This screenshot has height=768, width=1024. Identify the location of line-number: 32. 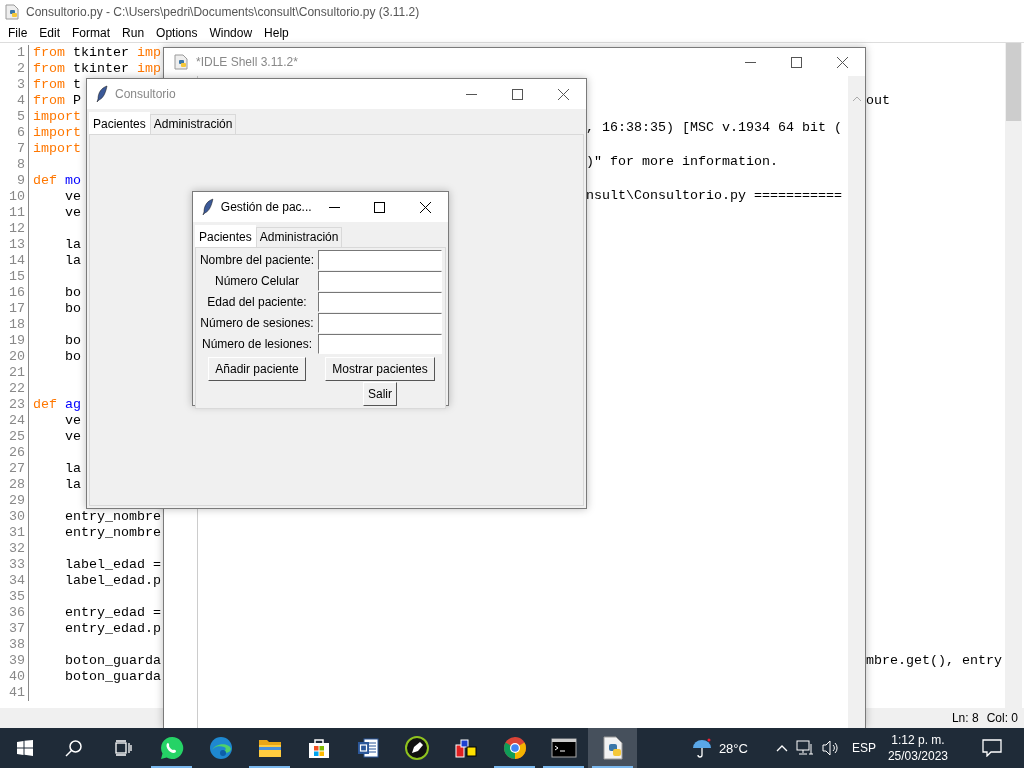
(14, 549).